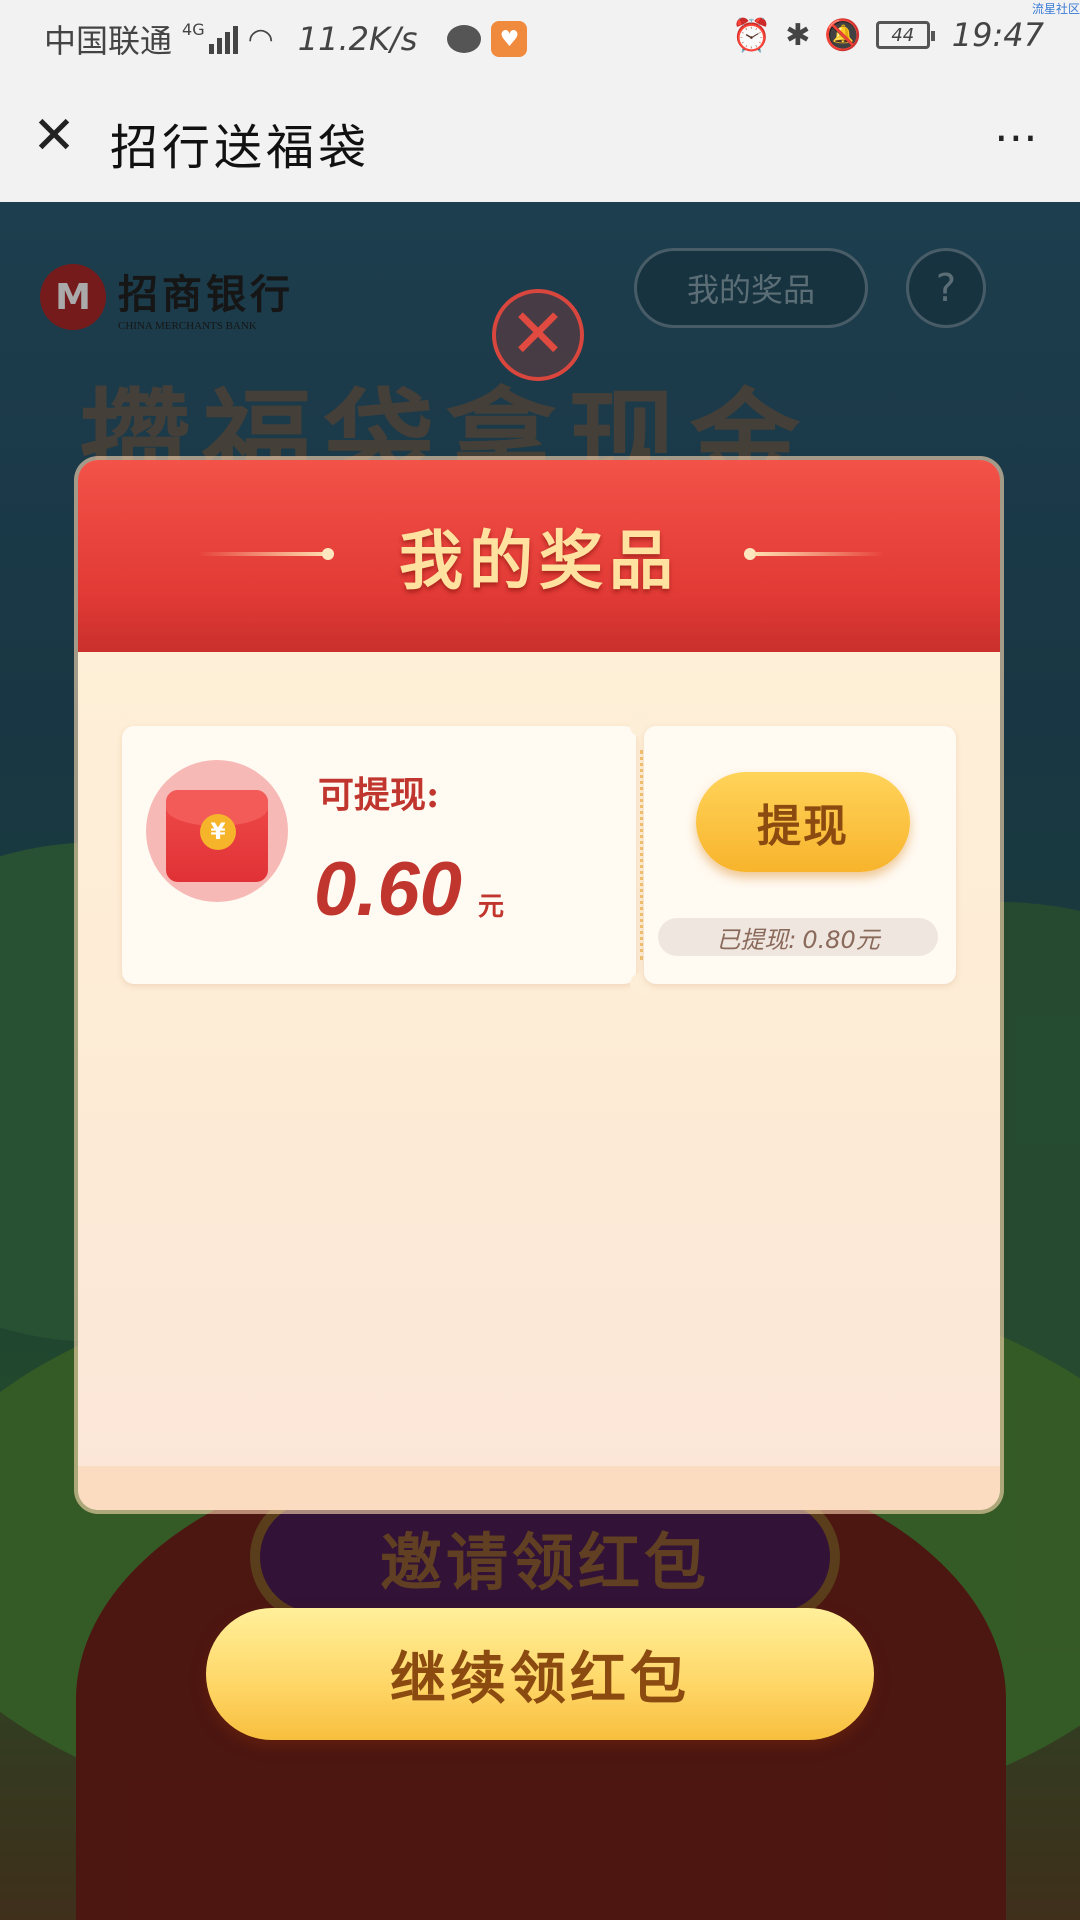 The width and height of the screenshot is (1080, 1920). I want to click on card-divider, so click(641, 855).